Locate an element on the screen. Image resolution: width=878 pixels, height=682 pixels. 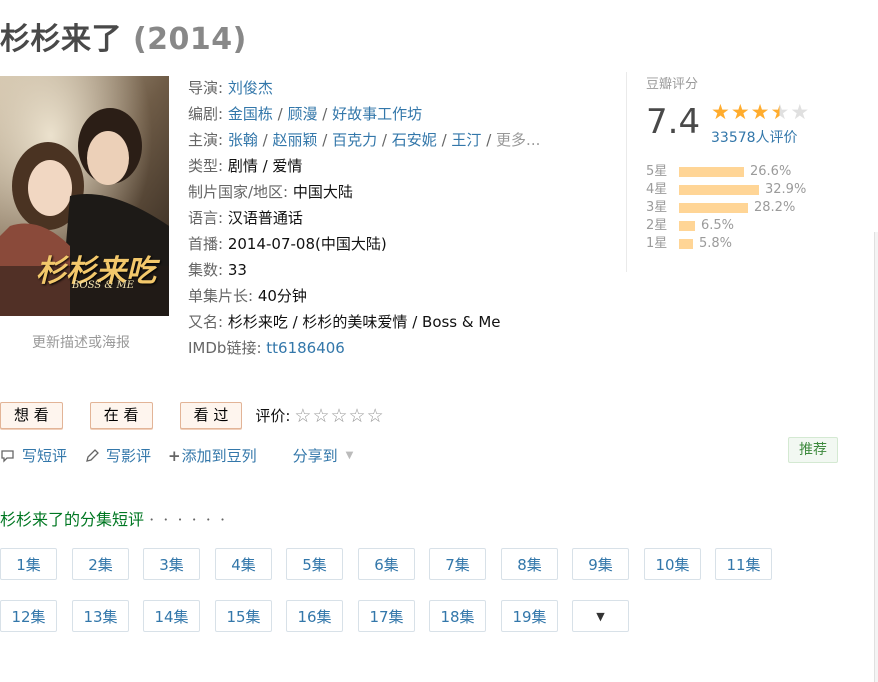
region-value: 中国大陆 is located at coordinates (322, 192).